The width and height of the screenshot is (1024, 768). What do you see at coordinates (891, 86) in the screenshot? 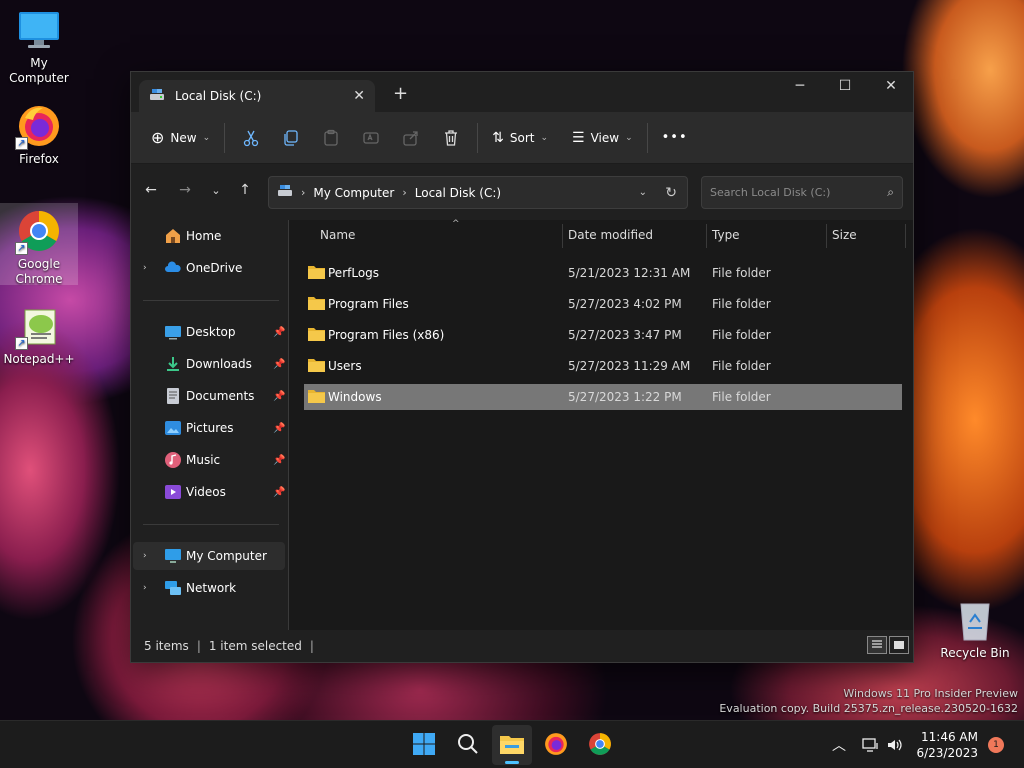
I see `close-window-button: ✕` at bounding box center [891, 86].